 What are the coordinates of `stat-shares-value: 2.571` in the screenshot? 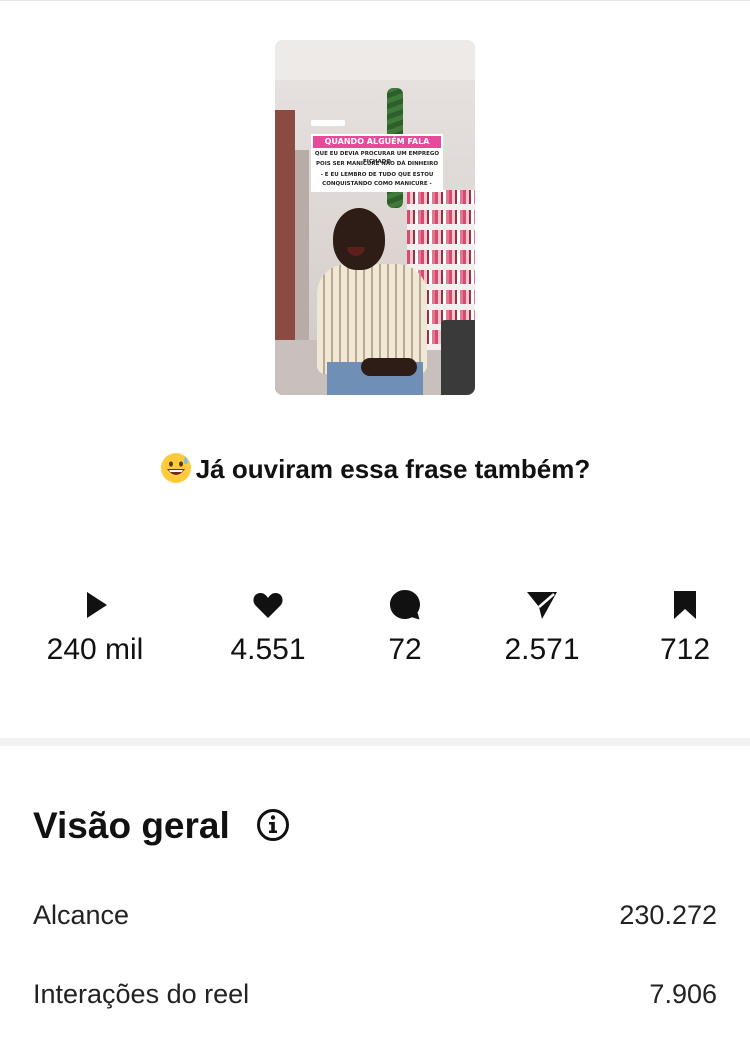 It's located at (542, 649).